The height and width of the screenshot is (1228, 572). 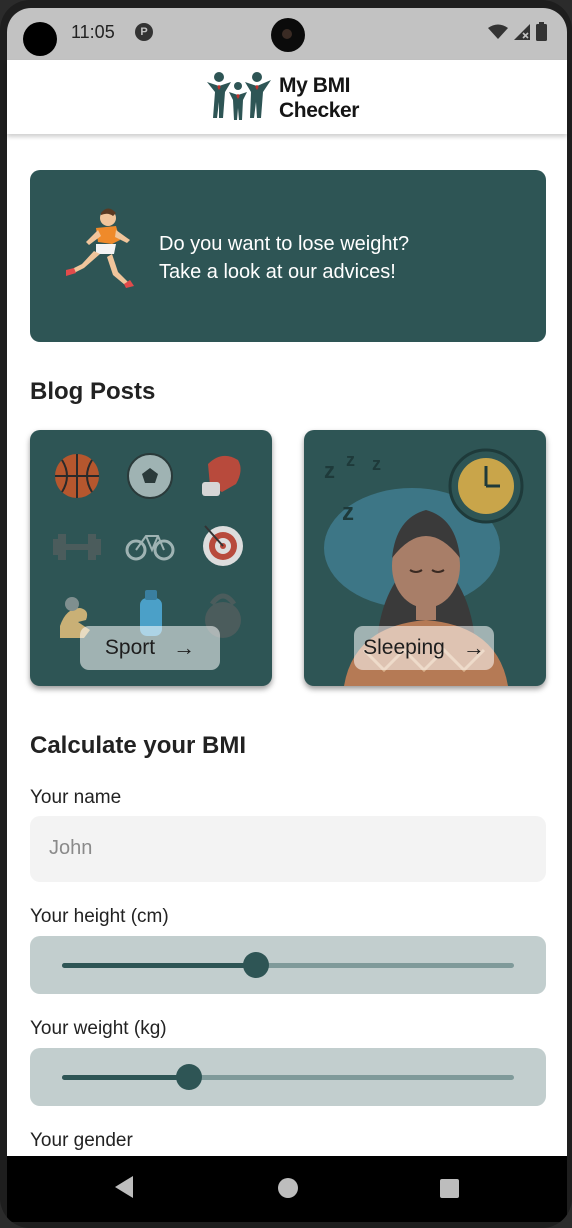 I want to click on blog-posts-title: Blog Posts, so click(x=93, y=391).